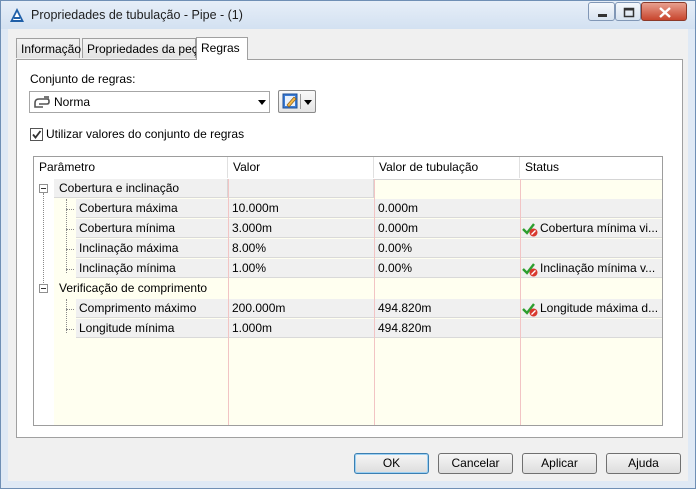 The height and width of the screenshot is (489, 696). I want to click on tab-regras: Regras, so click(222, 48).